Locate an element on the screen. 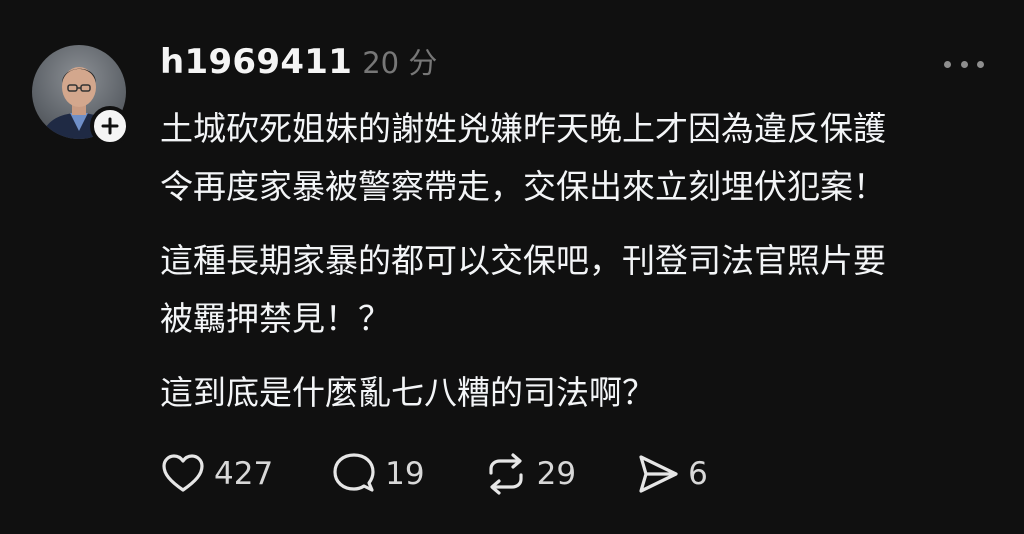  send-icon is located at coordinates (658, 474).